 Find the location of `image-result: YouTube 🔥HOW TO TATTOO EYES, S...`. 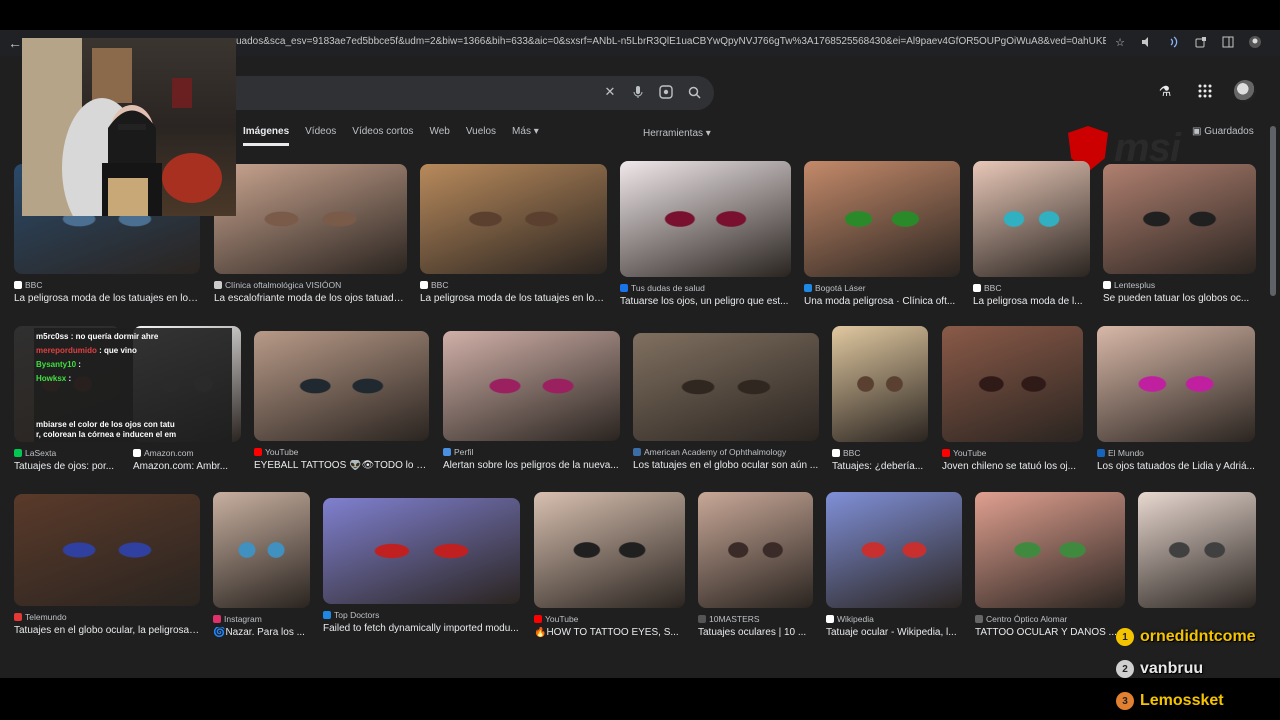

image-result: YouTube 🔥HOW TO TATTOO EYES, S... is located at coordinates (609, 570).